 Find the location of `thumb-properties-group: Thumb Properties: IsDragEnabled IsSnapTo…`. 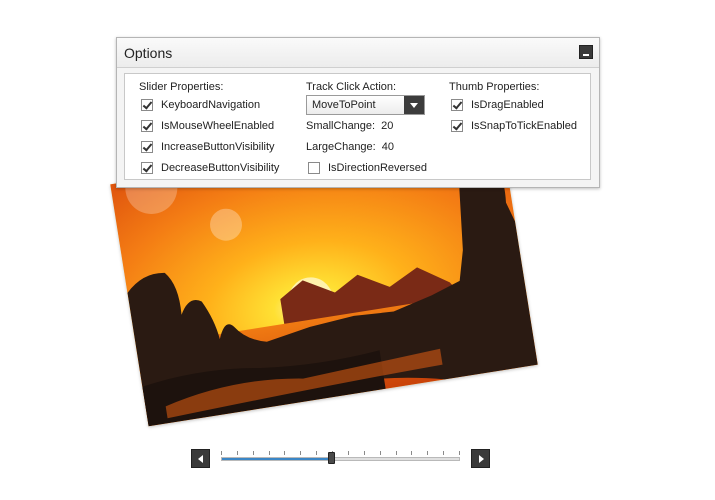

thumb-properties-group: Thumb Properties: IsDragEnabled IsSnapTo… is located at coordinates (513, 108).